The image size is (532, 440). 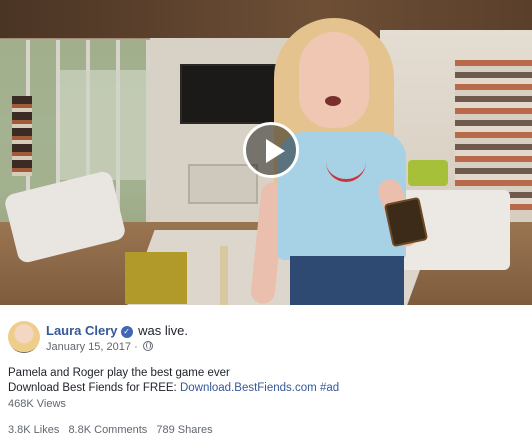 I want to click on post-text-line: Pamela and Roger play the best game ever, so click(x=119, y=373).